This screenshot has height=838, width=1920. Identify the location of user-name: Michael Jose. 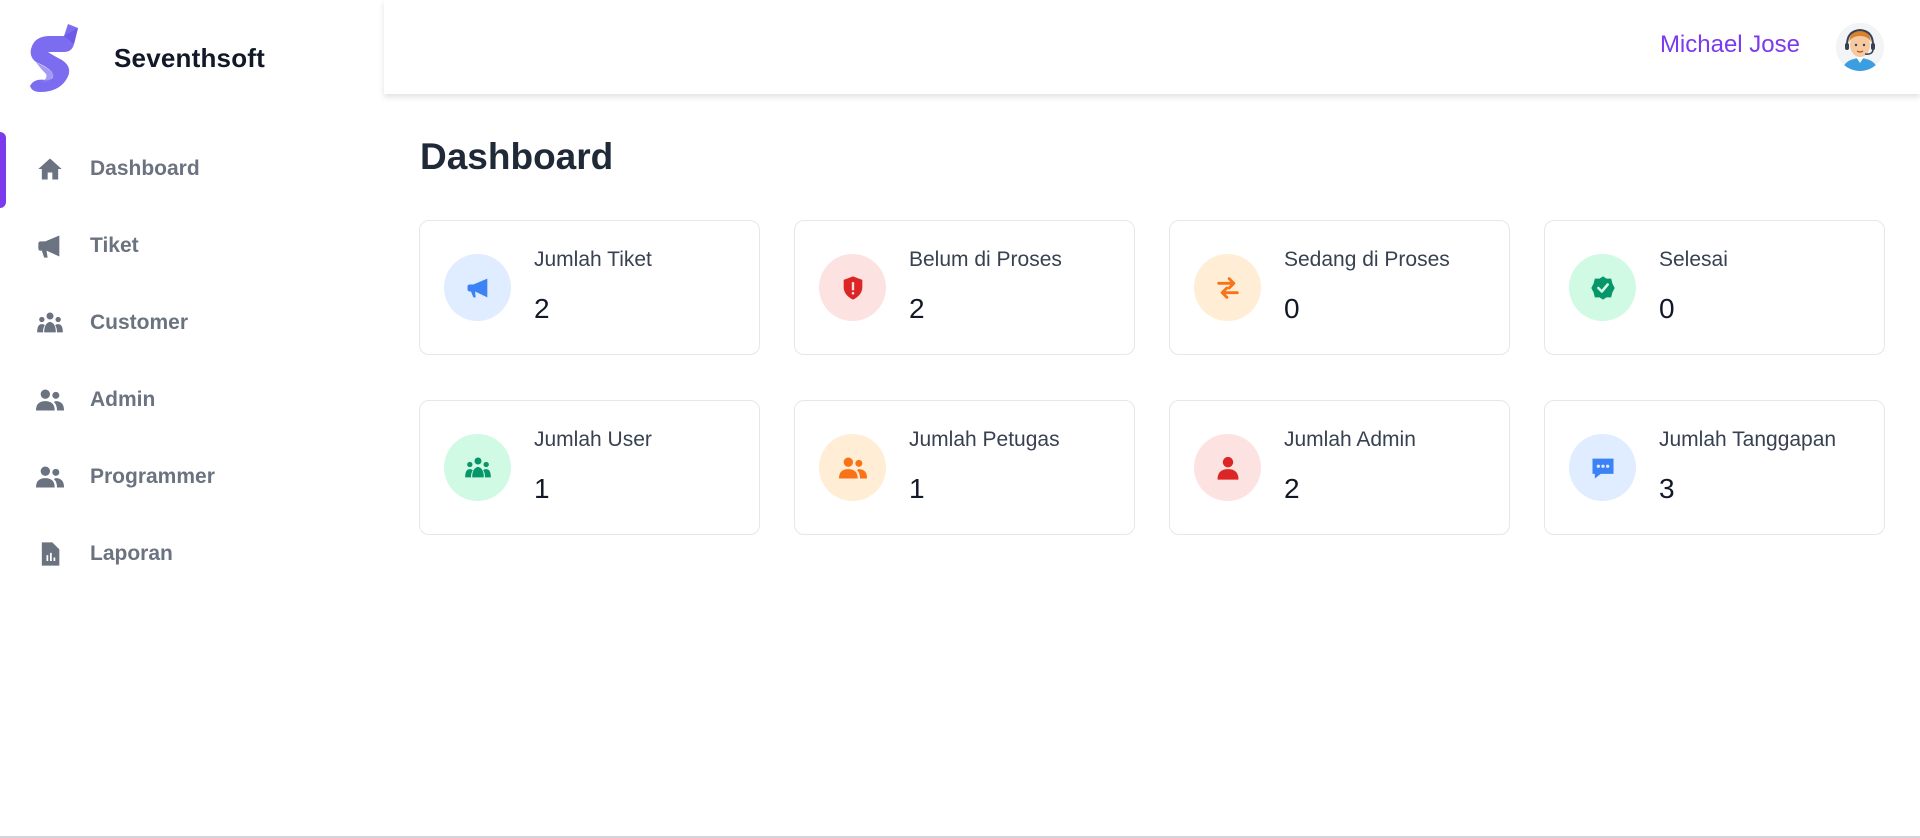
(1730, 45).